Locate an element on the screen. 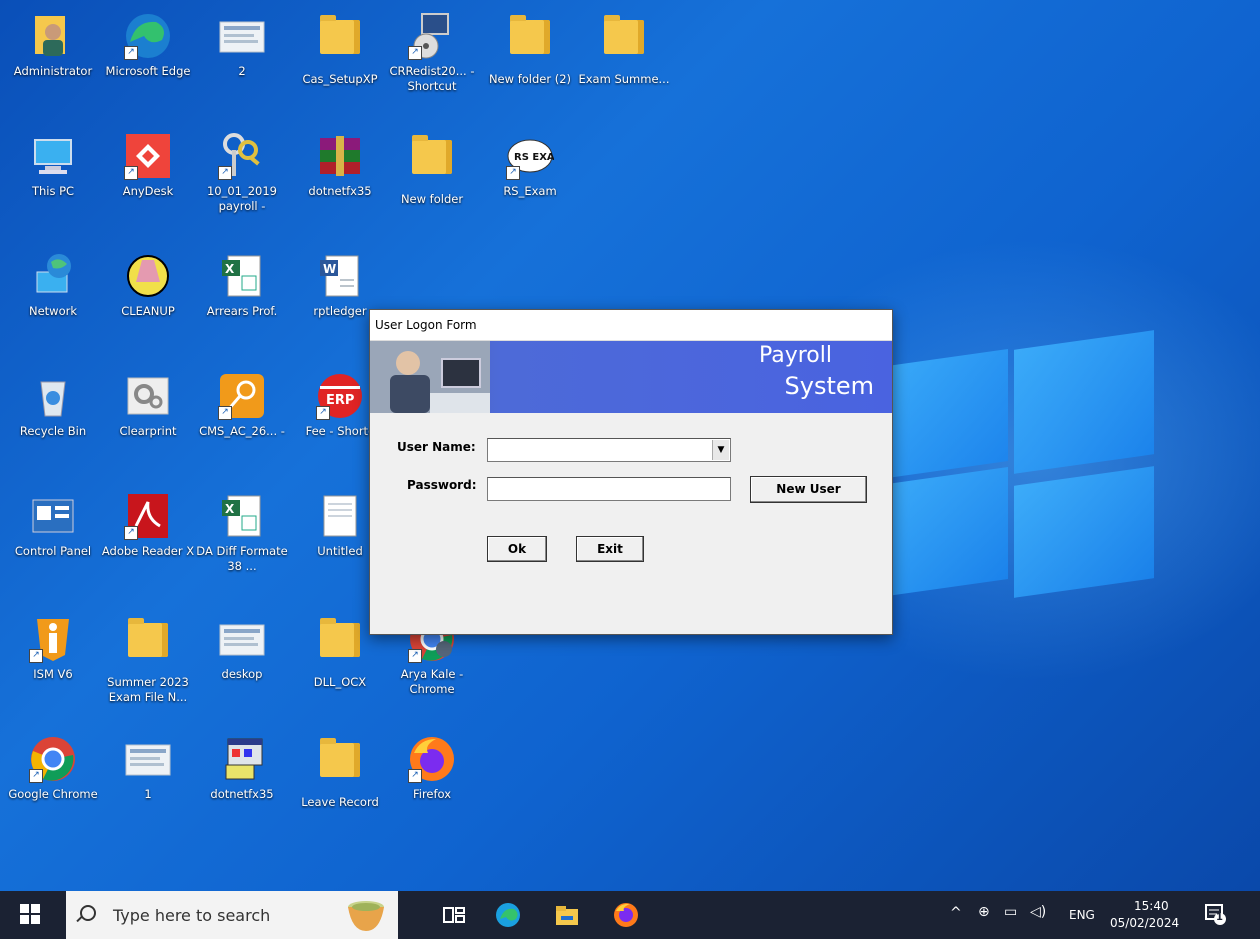 This screenshot has width=1260, height=939. clock-time: 15:40 is located at coordinates (1151, 906).